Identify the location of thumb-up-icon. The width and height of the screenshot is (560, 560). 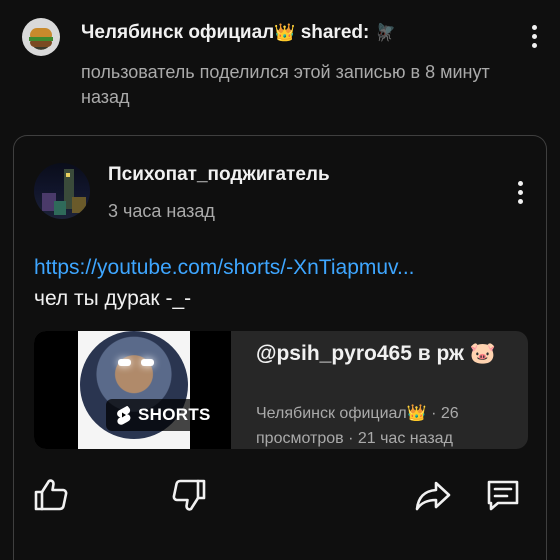
(51, 495).